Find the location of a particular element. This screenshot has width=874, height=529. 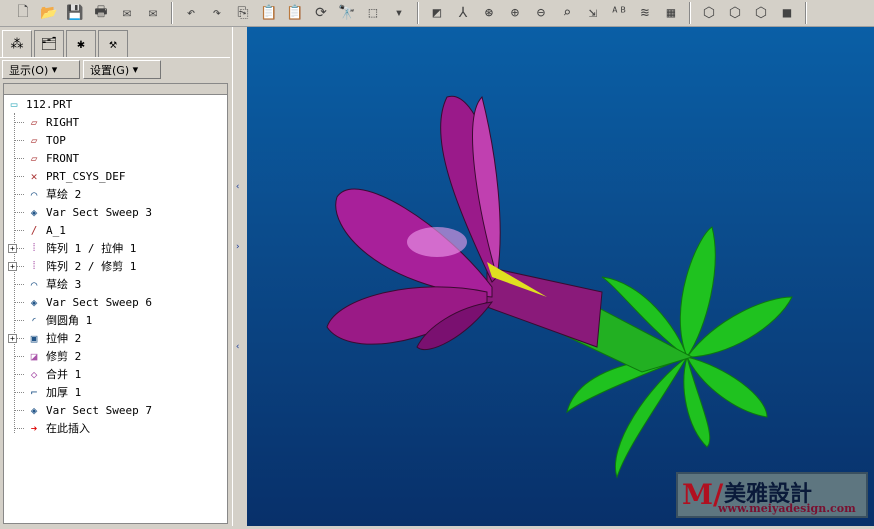

annotation-button: ᴬᴮ is located at coordinates (619, 13).